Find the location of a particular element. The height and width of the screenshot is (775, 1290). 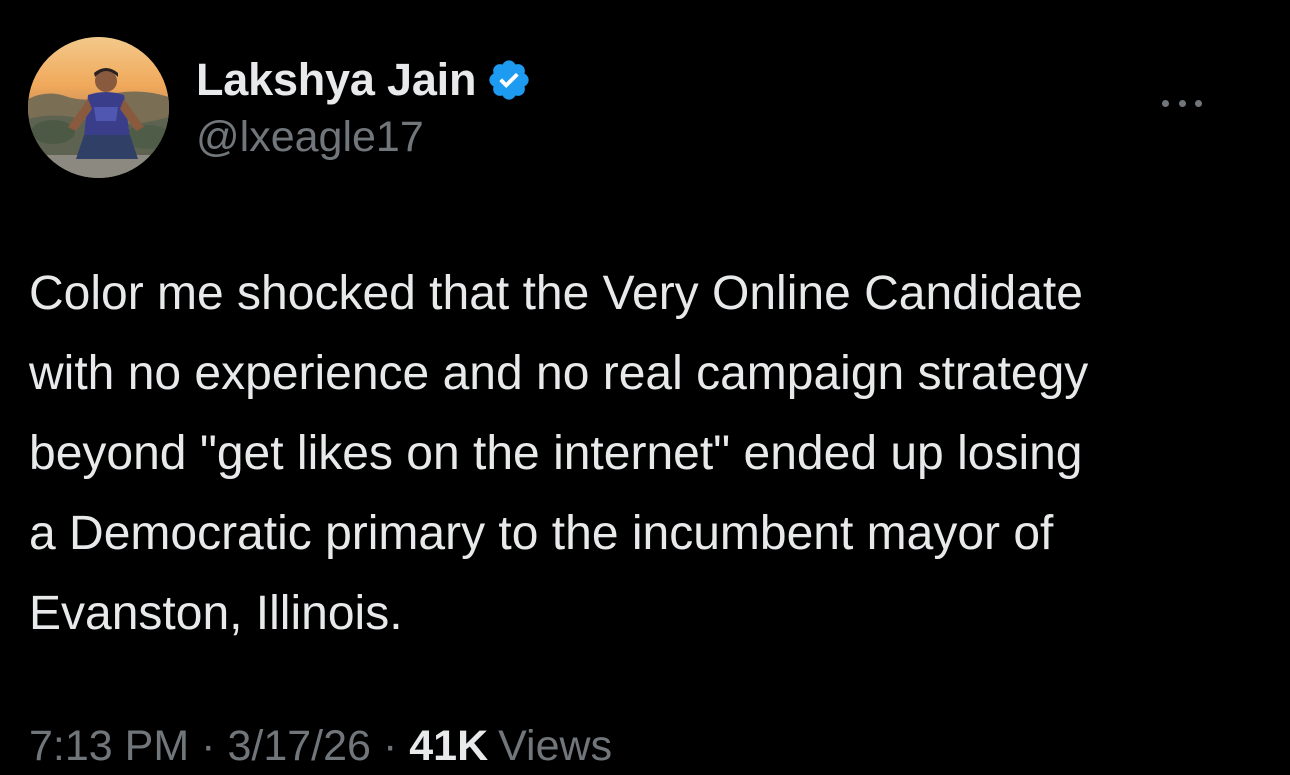

views-label: Views is located at coordinates (555, 746).